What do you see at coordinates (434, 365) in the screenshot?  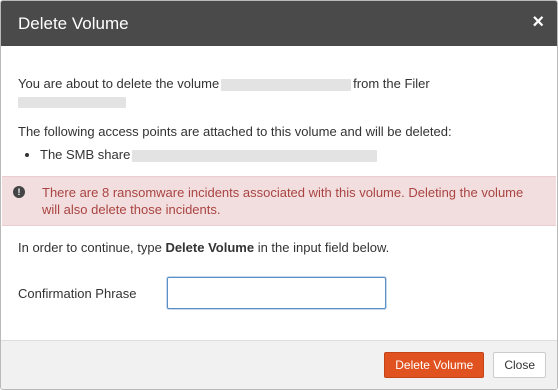 I see `delete-volume-button: Delete Volume` at bounding box center [434, 365].